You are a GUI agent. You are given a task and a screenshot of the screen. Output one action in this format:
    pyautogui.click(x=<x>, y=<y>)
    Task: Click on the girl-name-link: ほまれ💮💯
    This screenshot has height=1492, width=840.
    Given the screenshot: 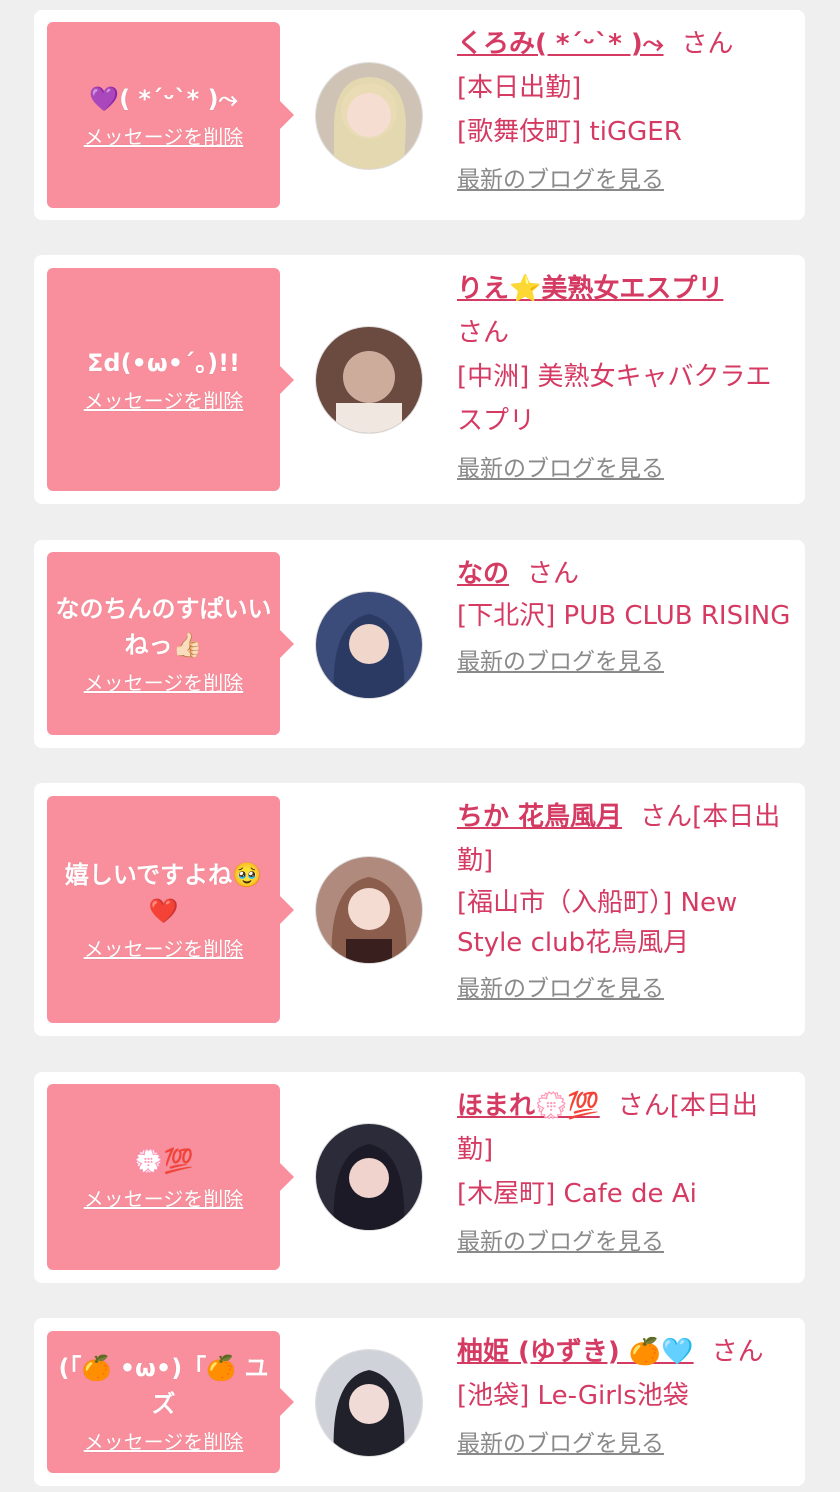 What is the action you would take?
    pyautogui.click(x=528, y=1106)
    